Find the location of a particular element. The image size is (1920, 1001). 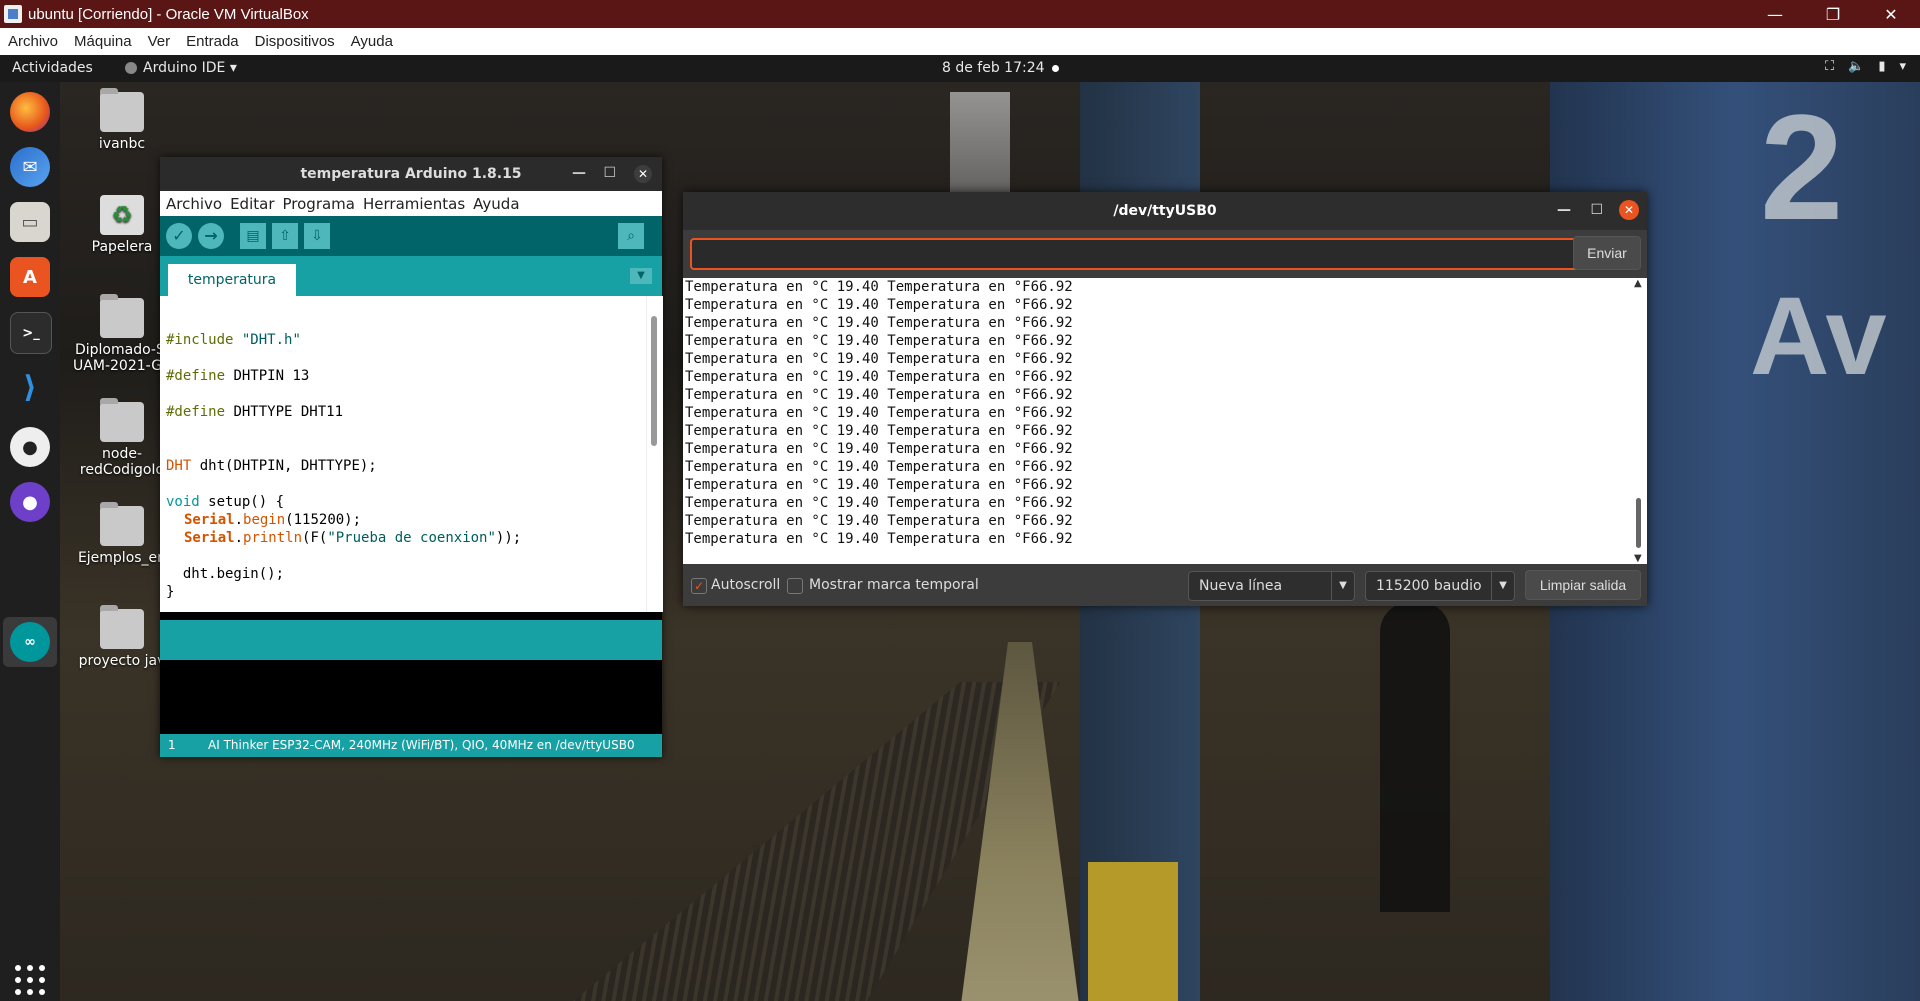

editor-scrollbar is located at coordinates (654, 454).